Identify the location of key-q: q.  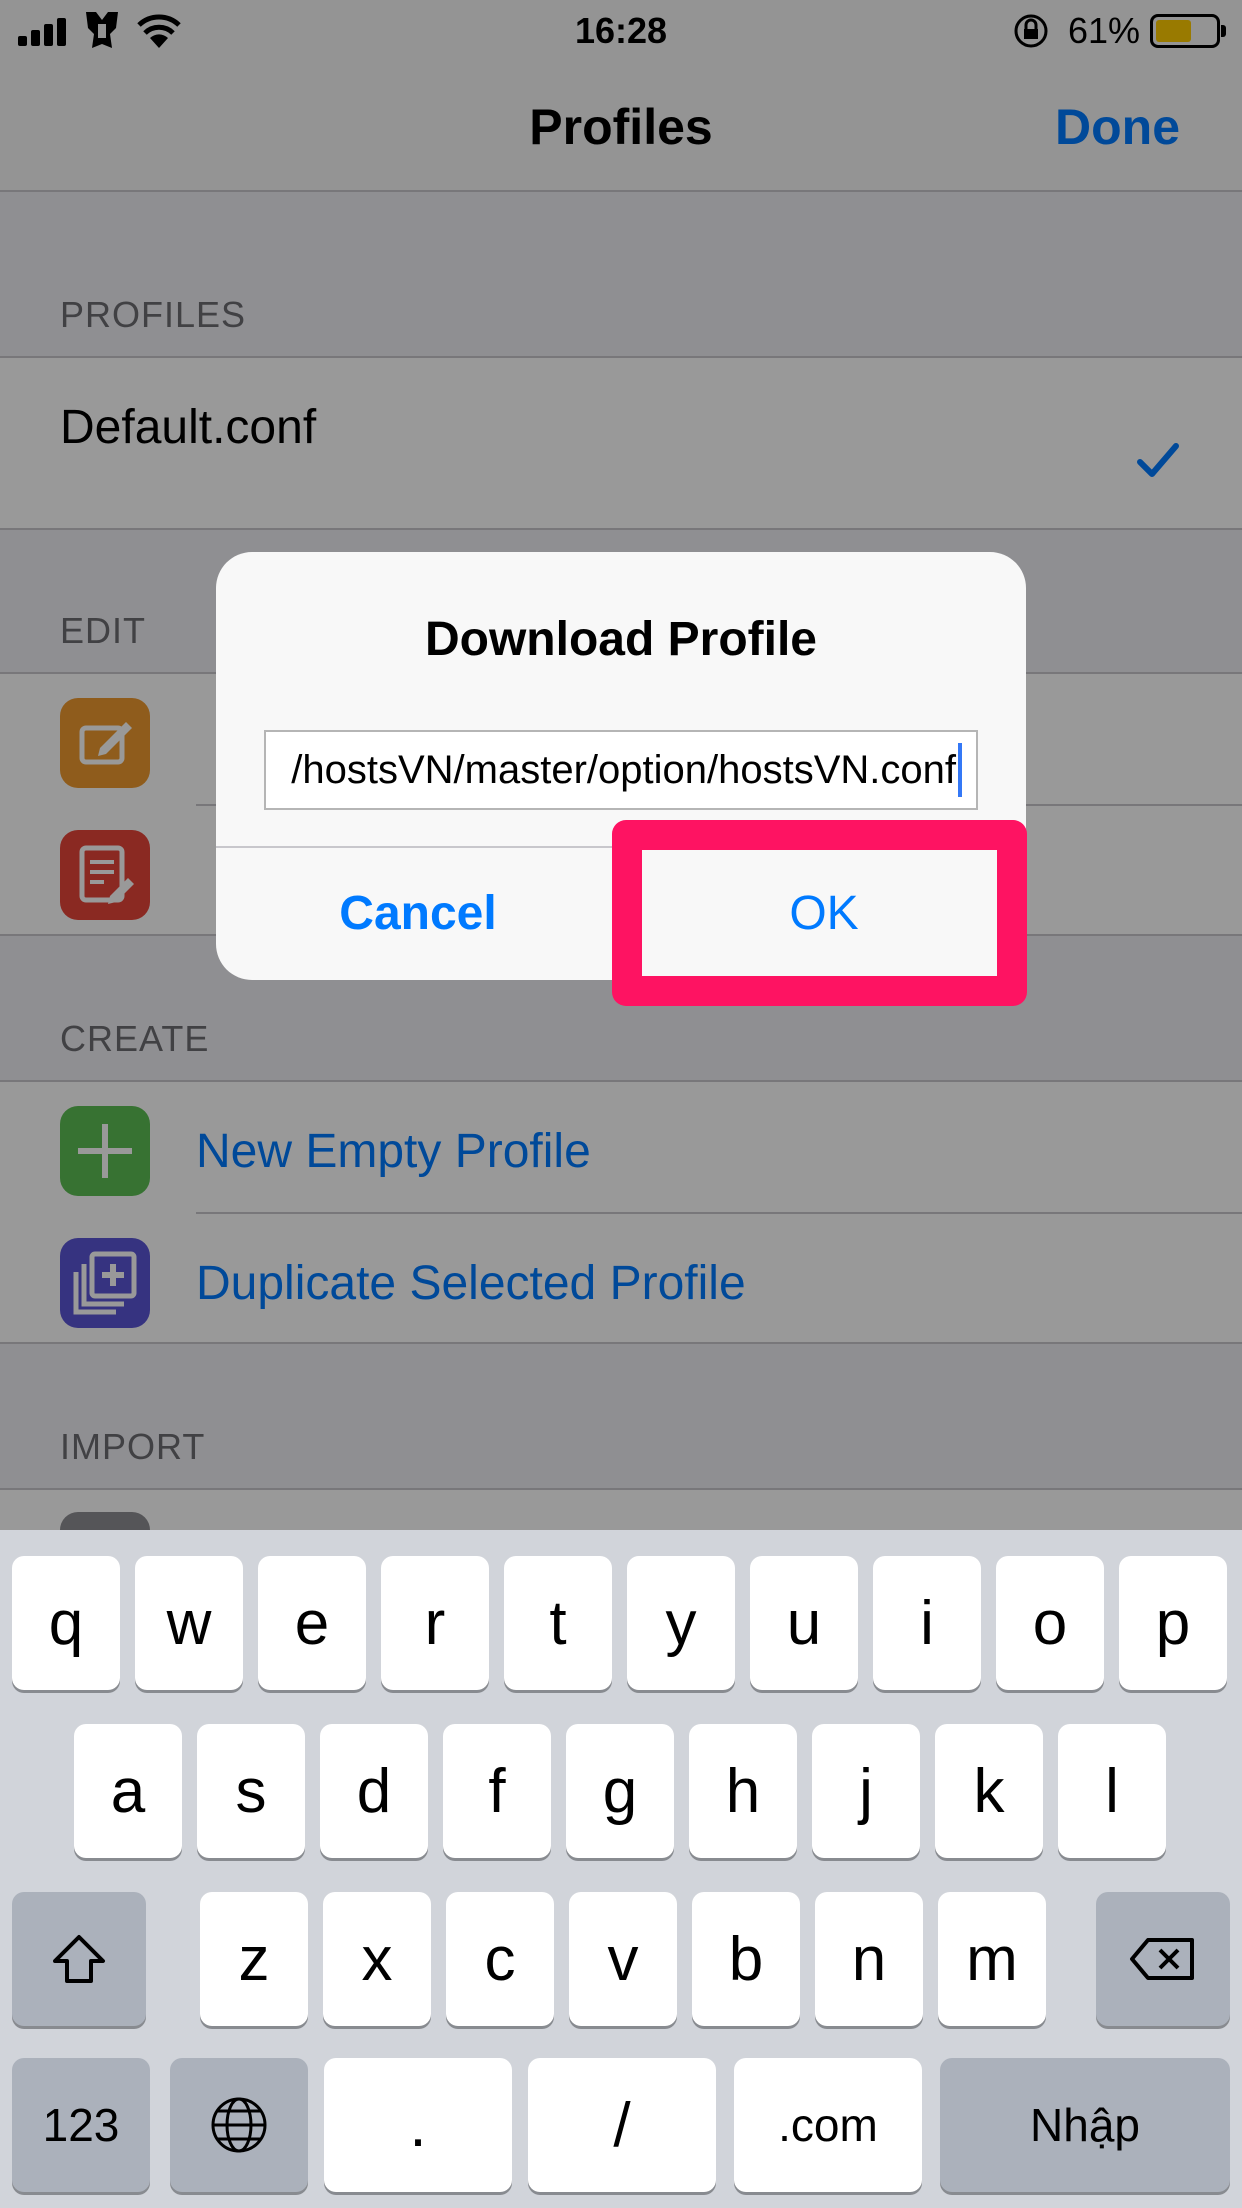
(66, 1623).